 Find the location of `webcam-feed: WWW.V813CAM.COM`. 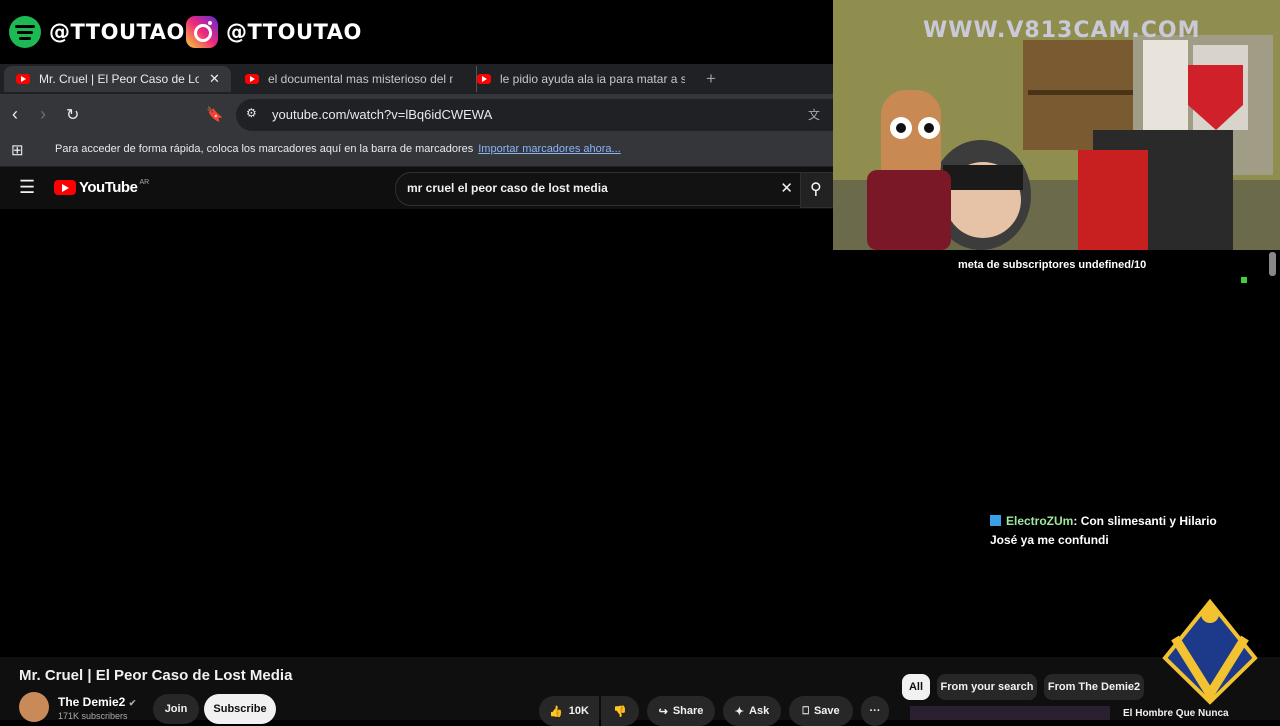

webcam-feed: WWW.V813CAM.COM is located at coordinates (1056, 125).